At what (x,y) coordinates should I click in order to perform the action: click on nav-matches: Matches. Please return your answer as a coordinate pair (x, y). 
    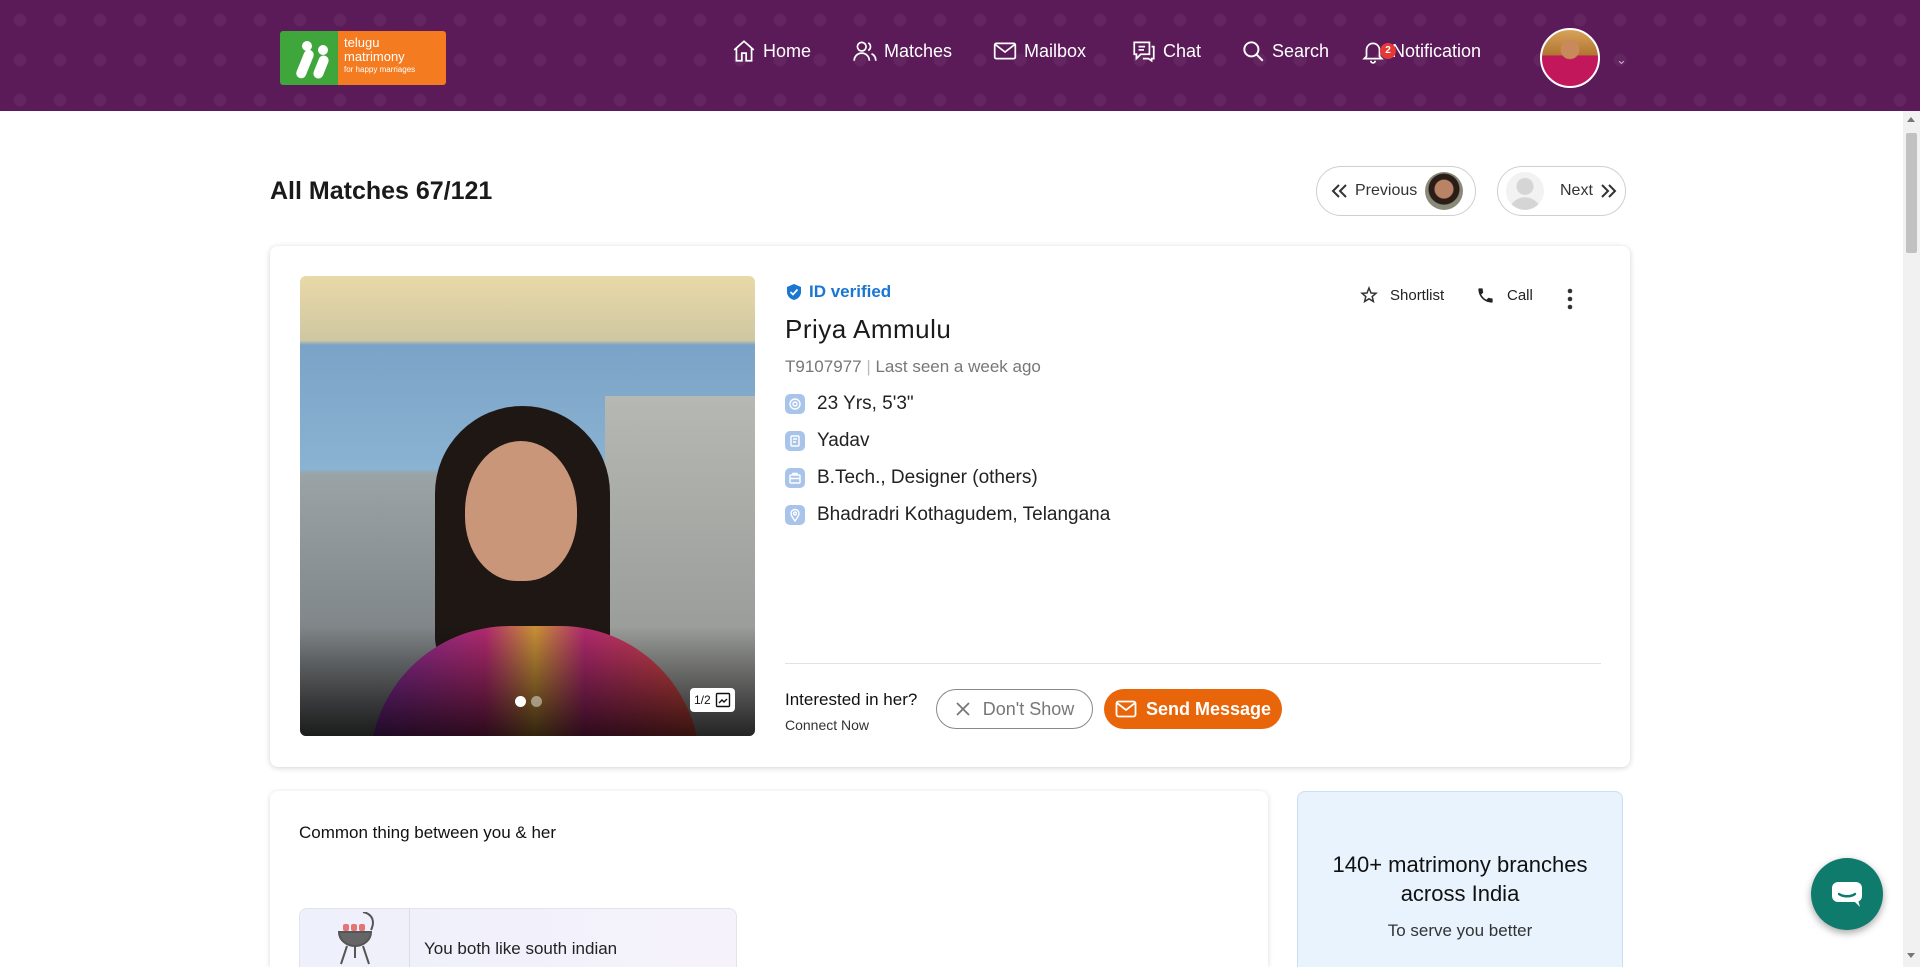
    Looking at the image, I should click on (902, 51).